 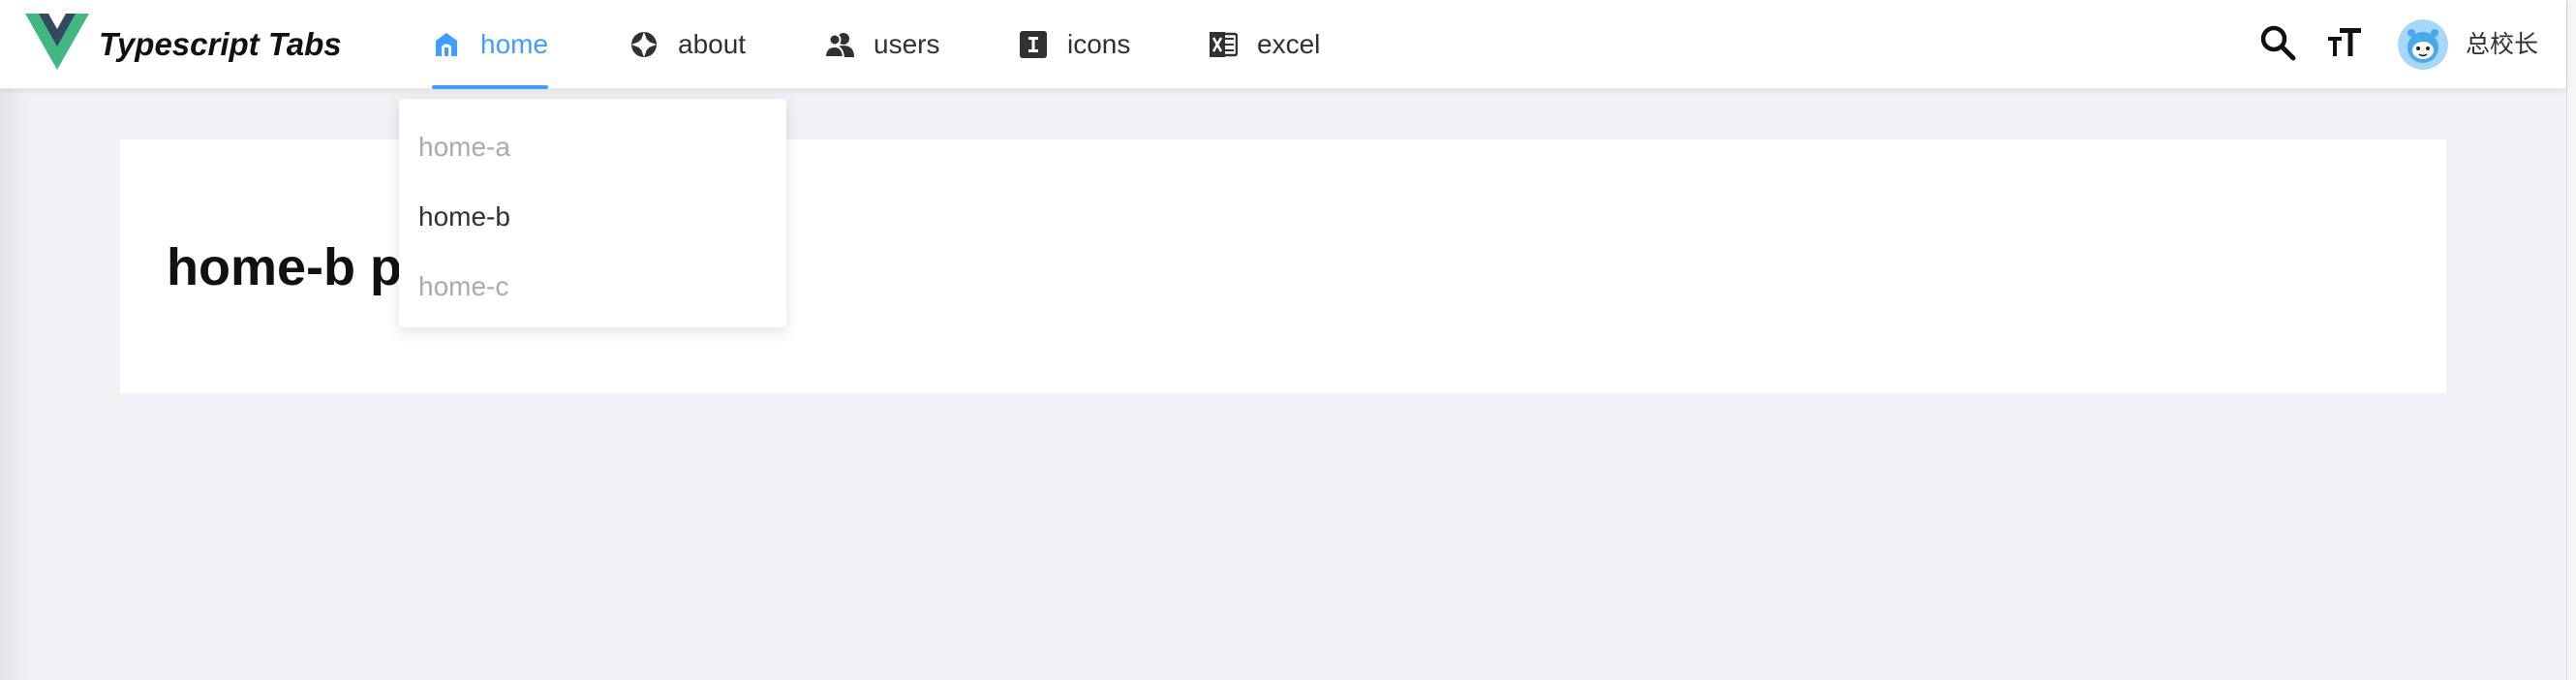 What do you see at coordinates (2502, 44) in the screenshot?
I see `user-name: 总校长` at bounding box center [2502, 44].